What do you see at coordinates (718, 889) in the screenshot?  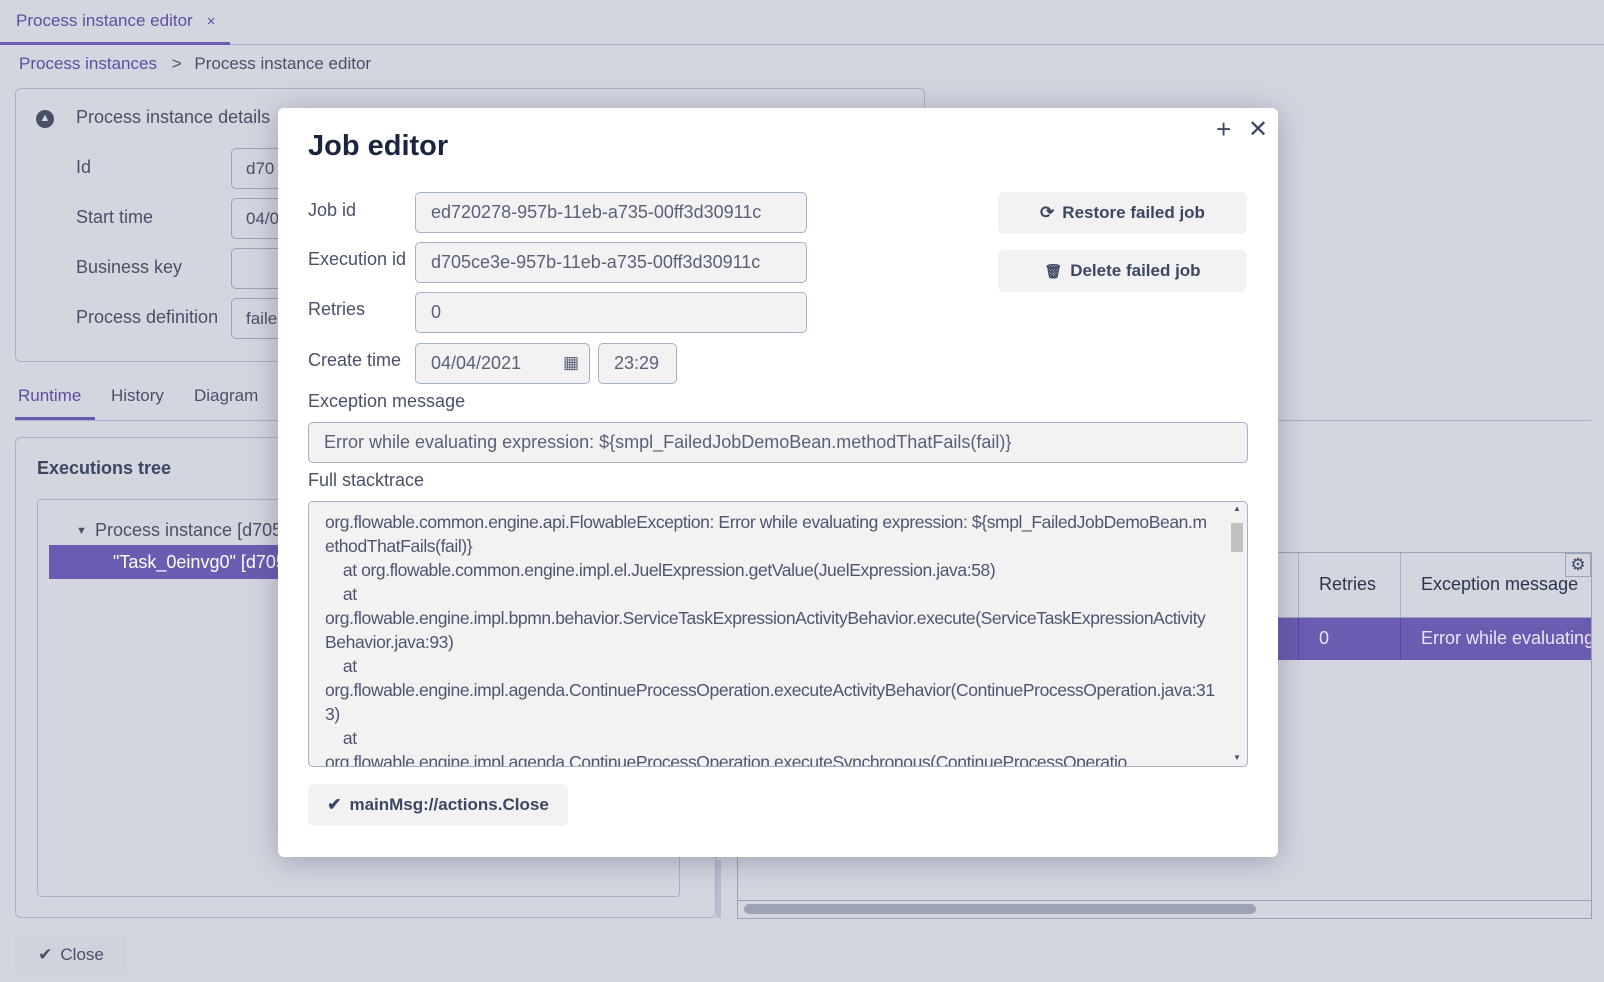 I see `split-handle` at bounding box center [718, 889].